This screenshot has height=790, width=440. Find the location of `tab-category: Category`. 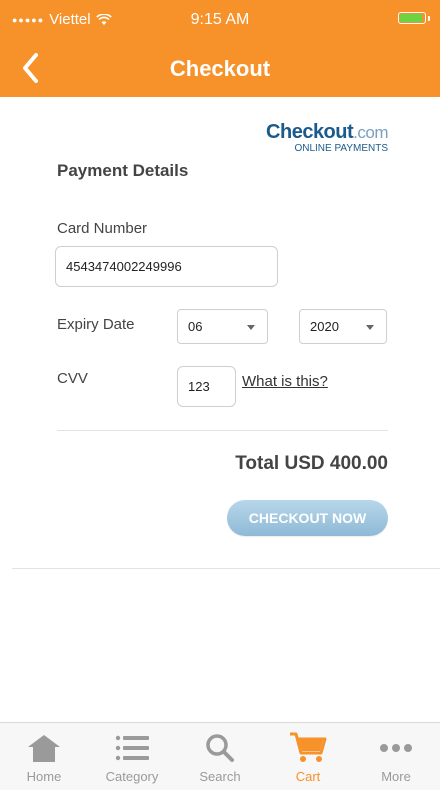

tab-category: Category is located at coordinates (132, 756).